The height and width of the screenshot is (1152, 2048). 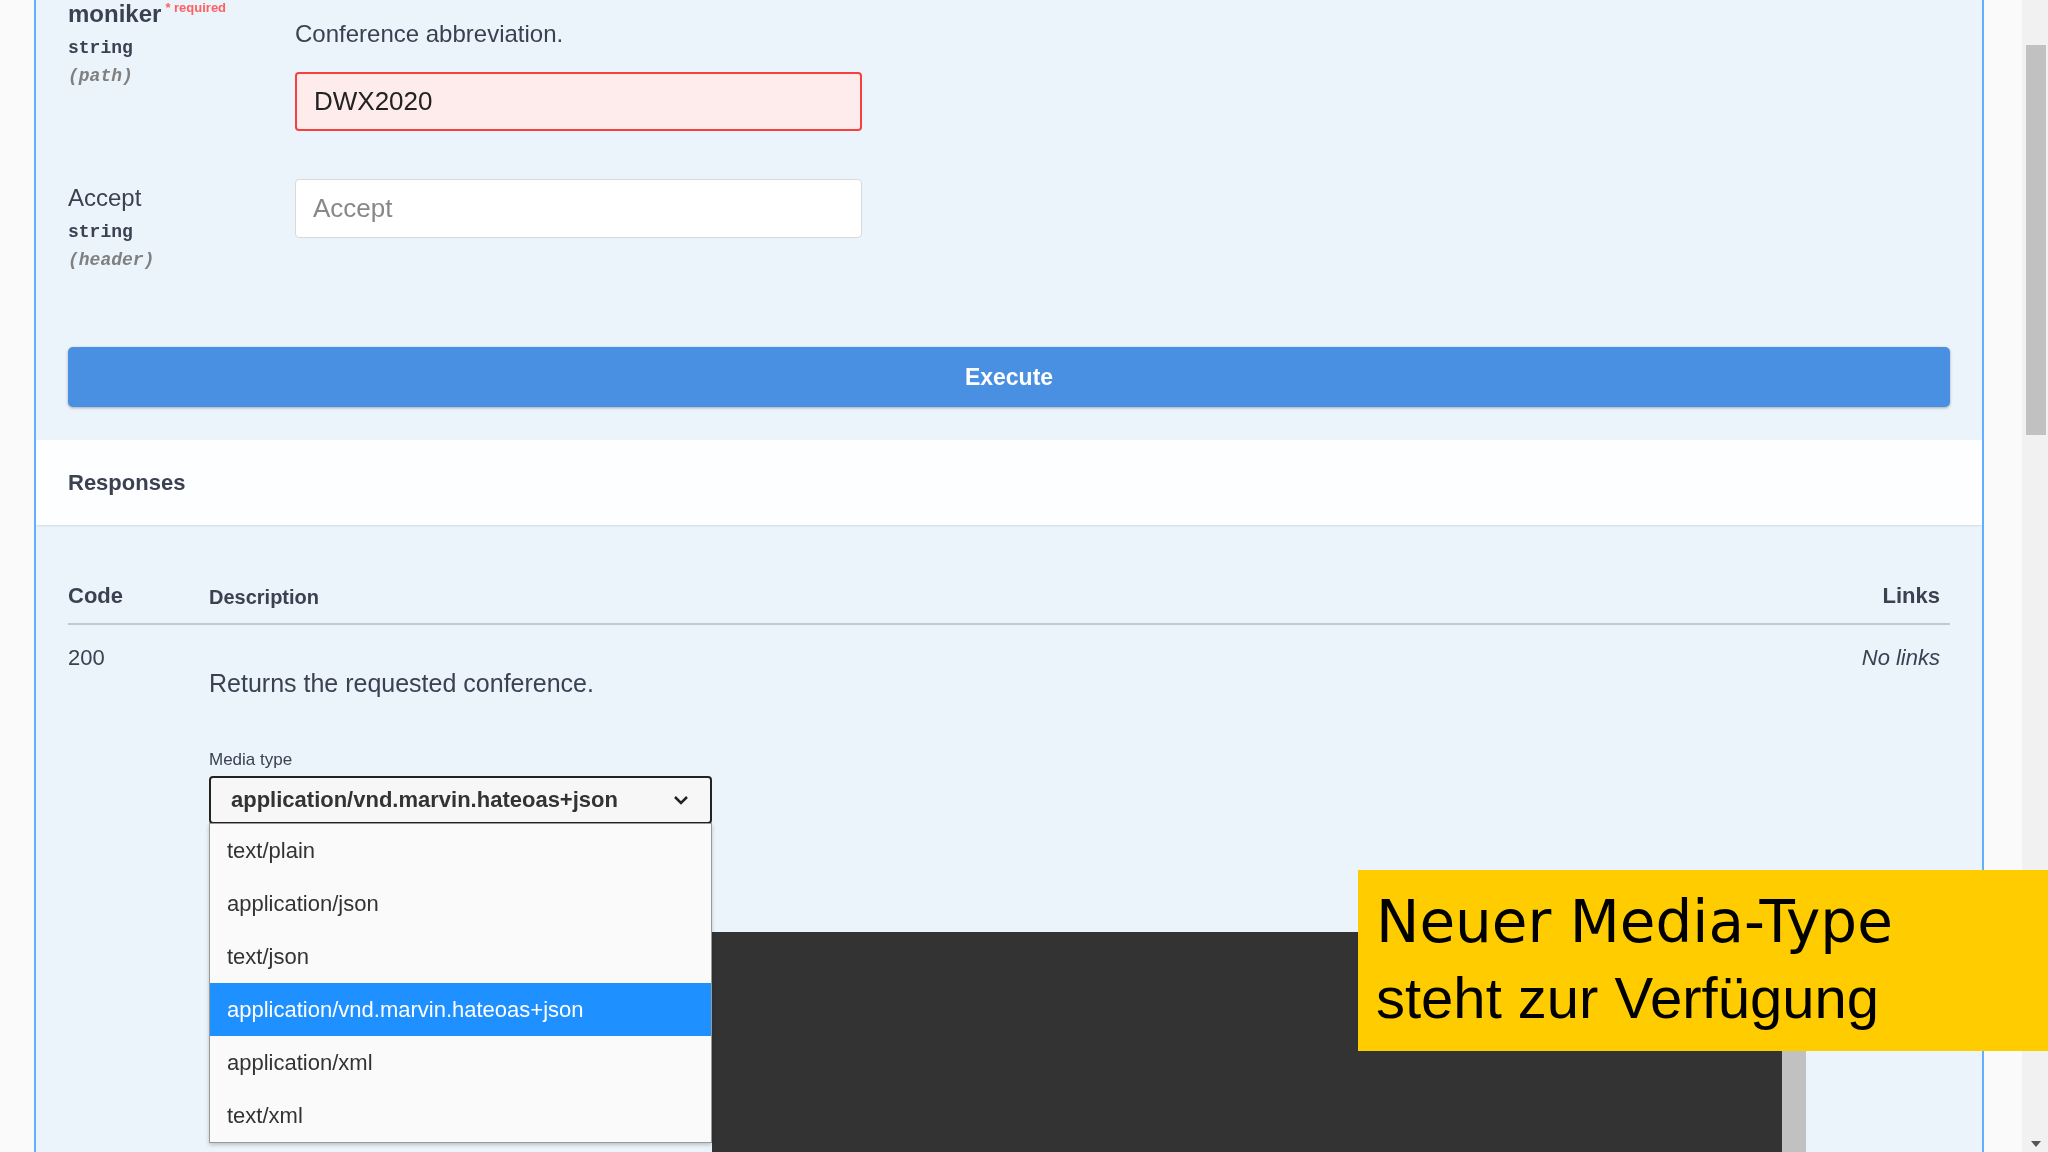 I want to click on dropdown-option: application/json, so click(x=460, y=903).